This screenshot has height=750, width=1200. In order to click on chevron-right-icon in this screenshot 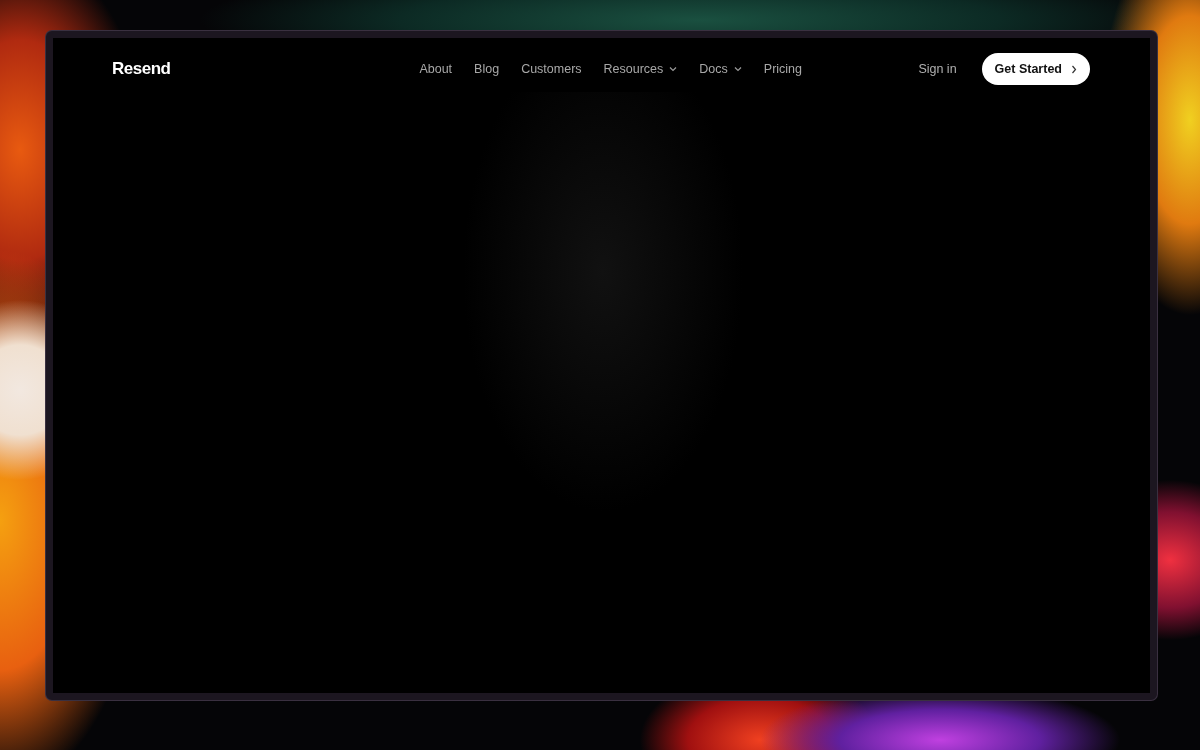, I will do `click(1074, 69)`.